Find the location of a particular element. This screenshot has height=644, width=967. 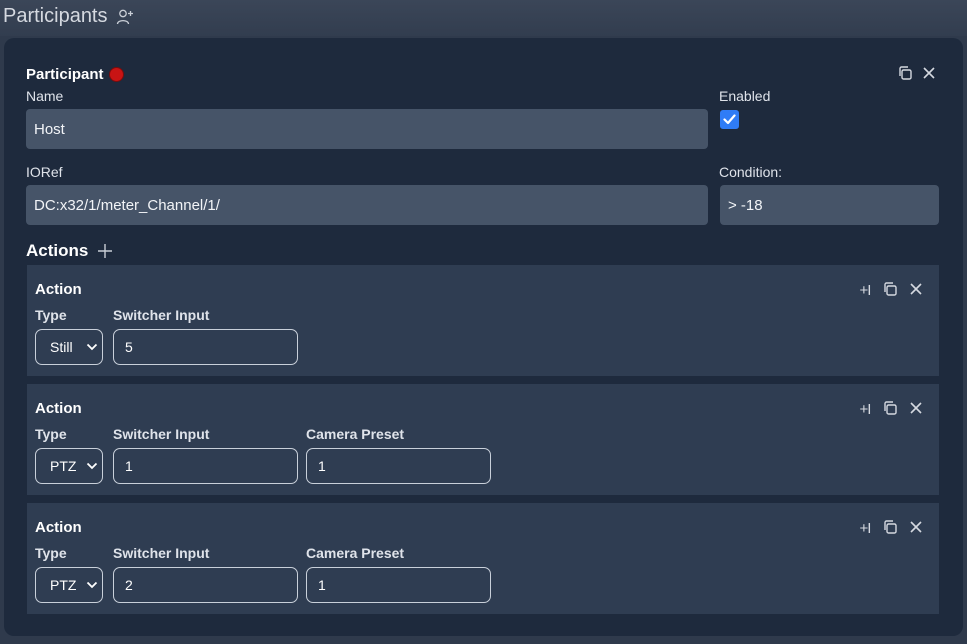

section-header: Participants is located at coordinates (68, 16).